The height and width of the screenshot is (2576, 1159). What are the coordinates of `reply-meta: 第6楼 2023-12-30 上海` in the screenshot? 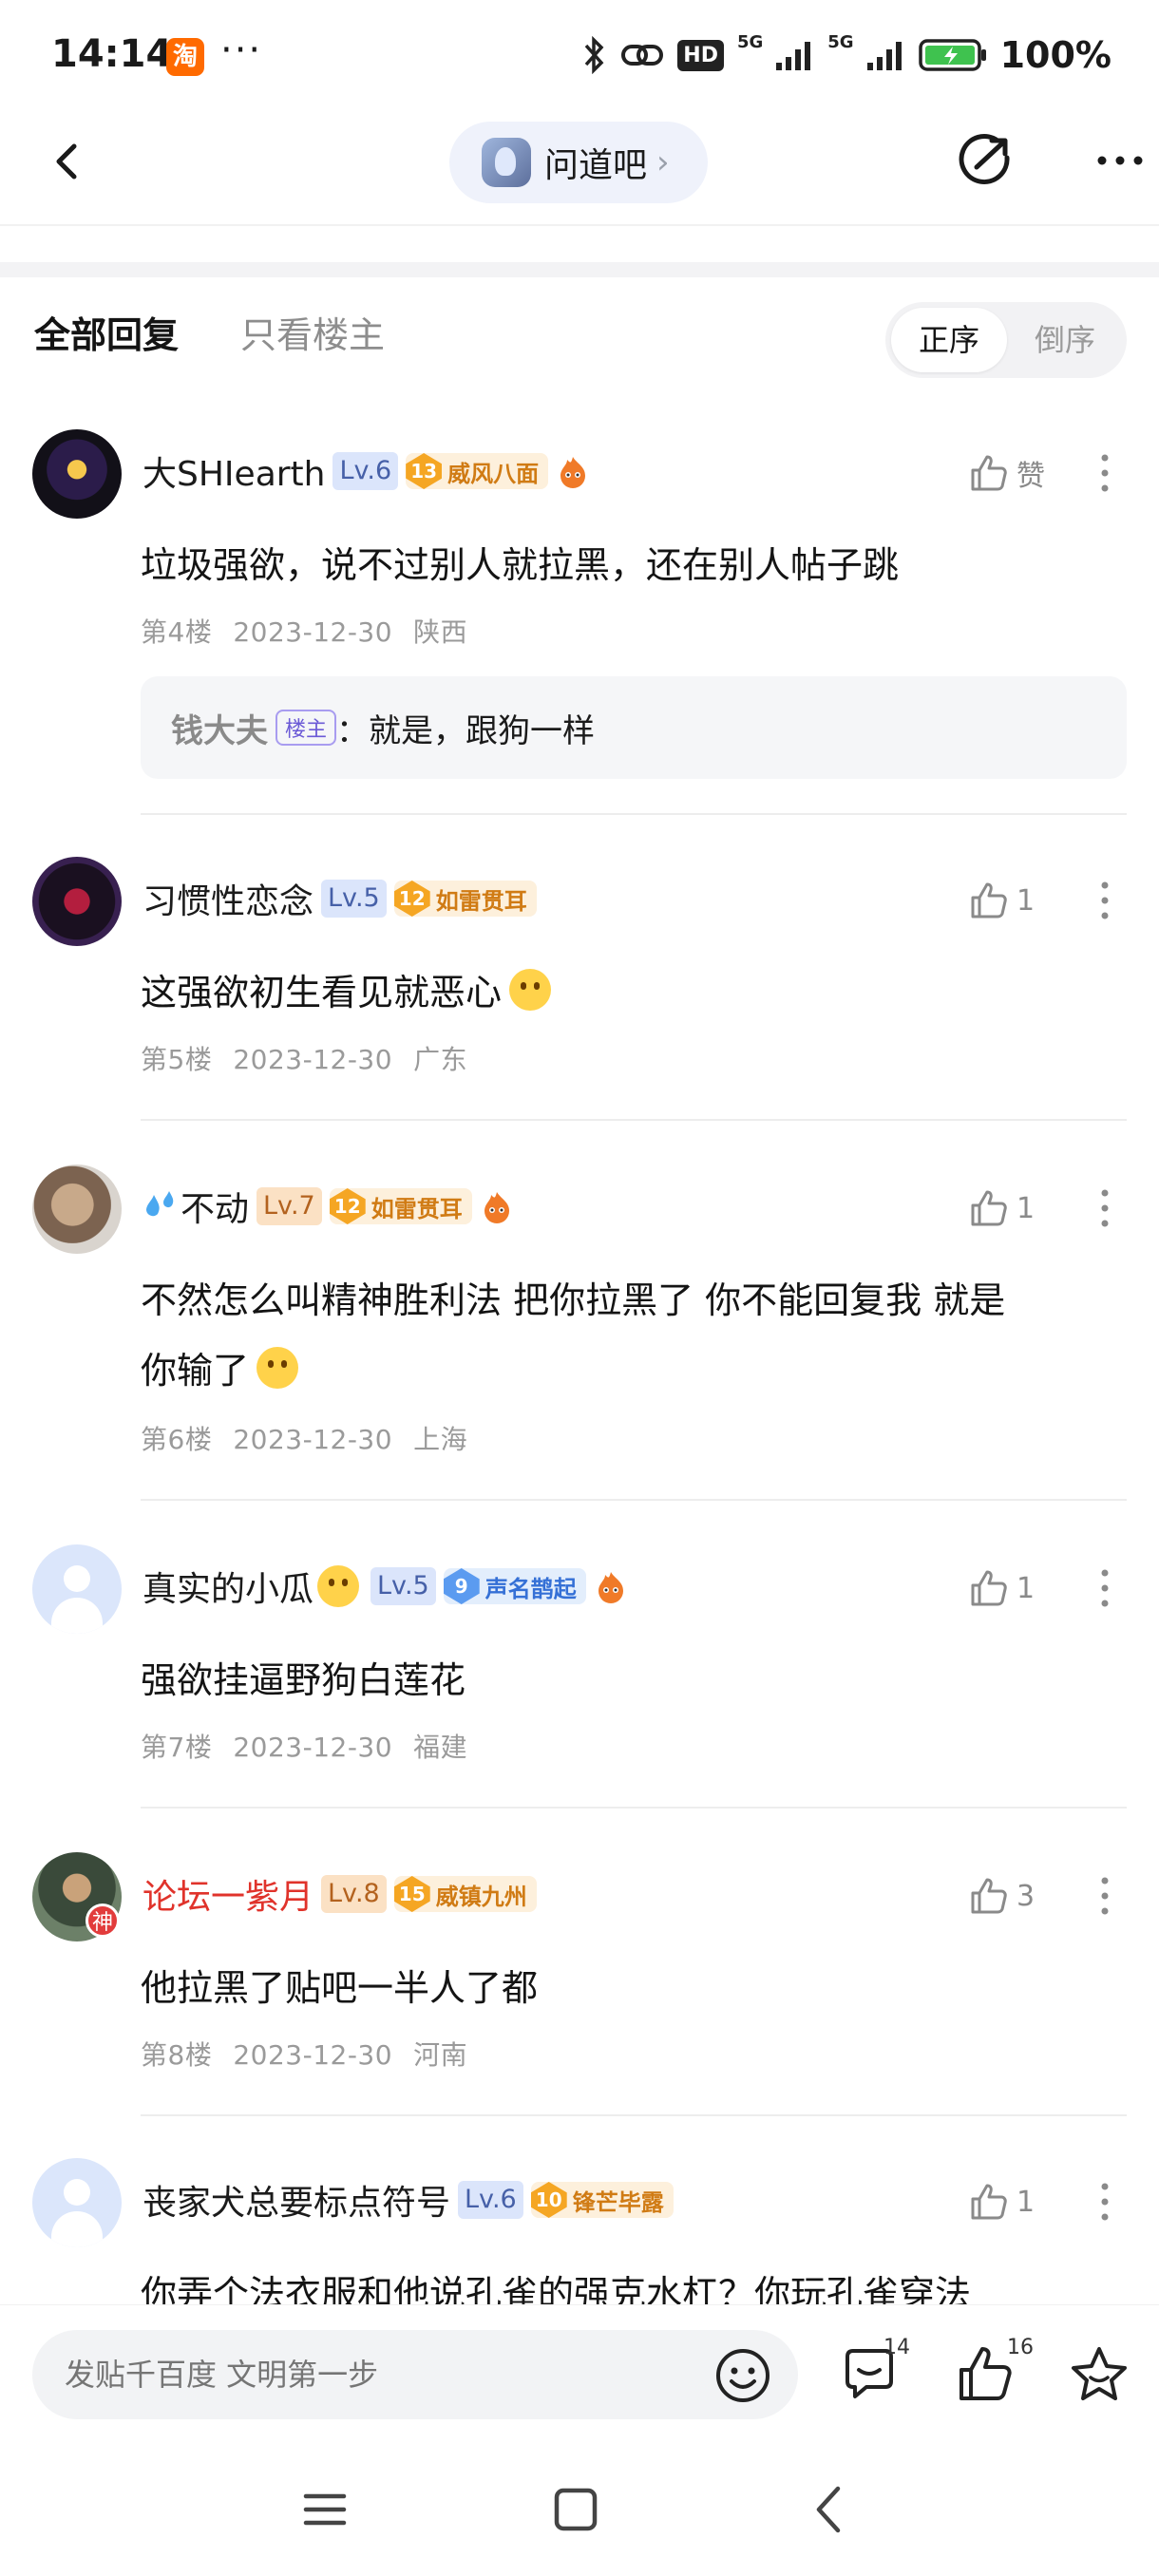 It's located at (314, 1438).